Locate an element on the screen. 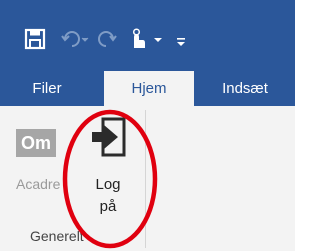 The image size is (320, 251). save-icon is located at coordinates (35, 39).